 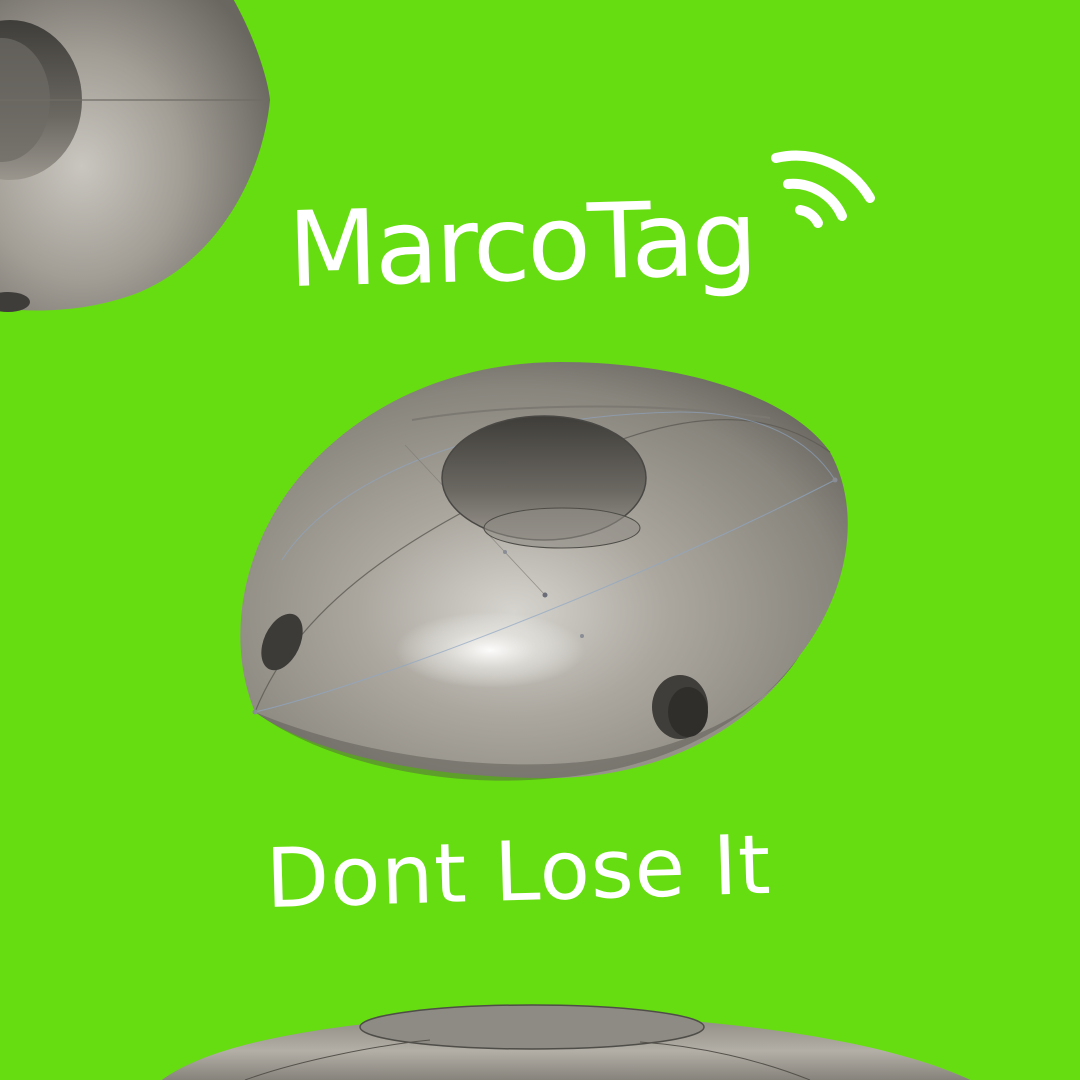 I want to click on wireless-signal-icon, so click(x=823, y=189).